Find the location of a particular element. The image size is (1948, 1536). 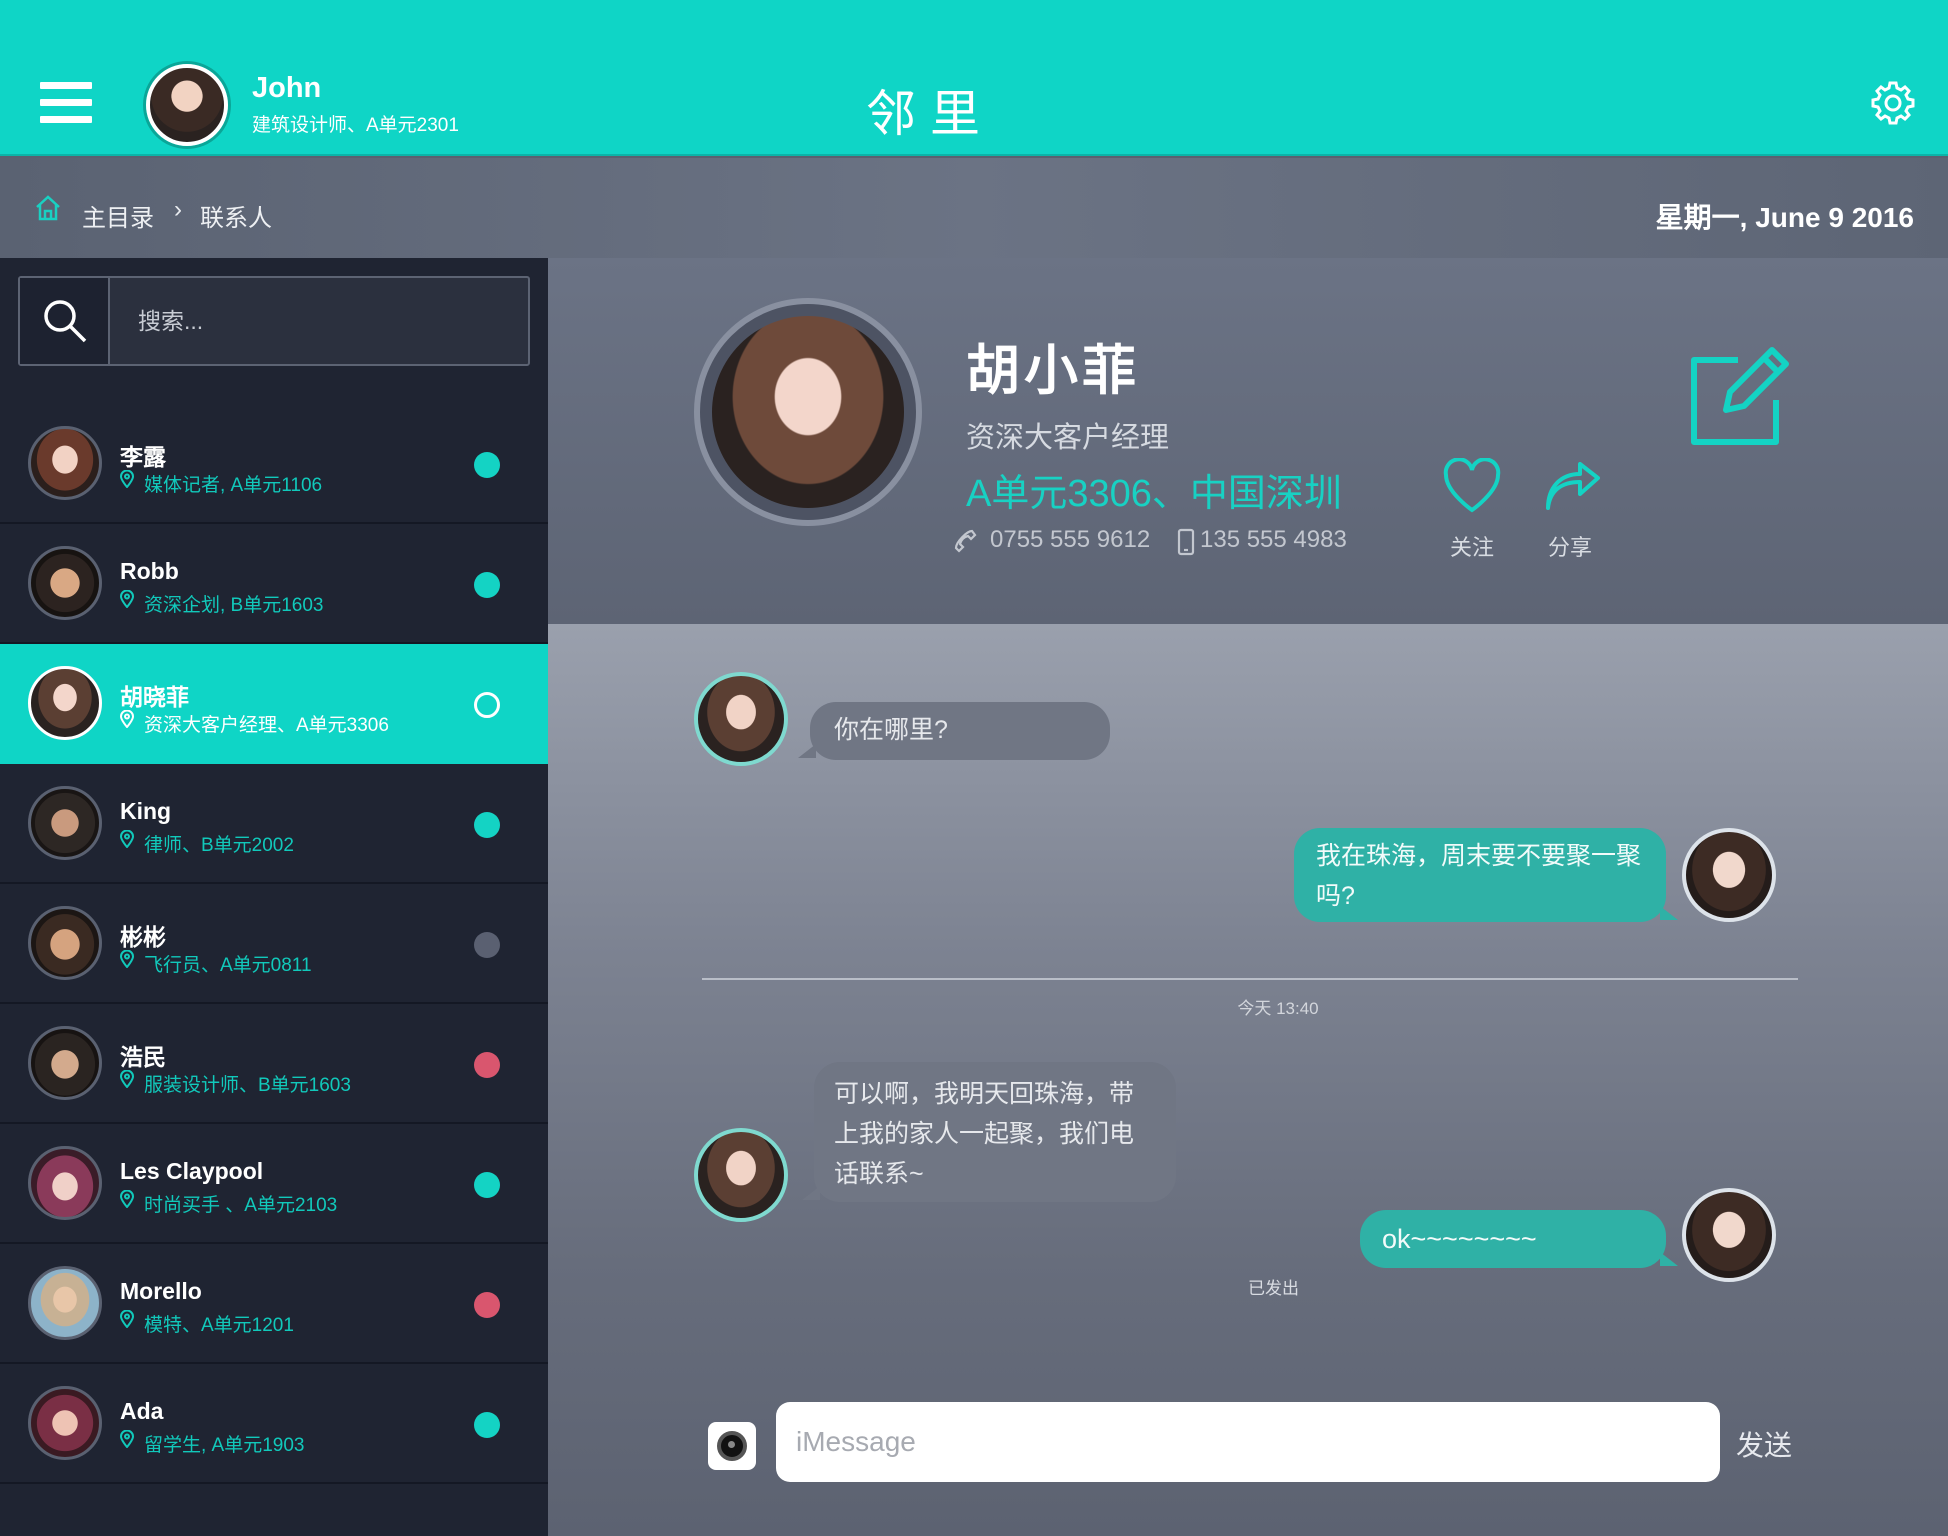

contact-item: King 律师、B单元2002 is located at coordinates (274, 824).